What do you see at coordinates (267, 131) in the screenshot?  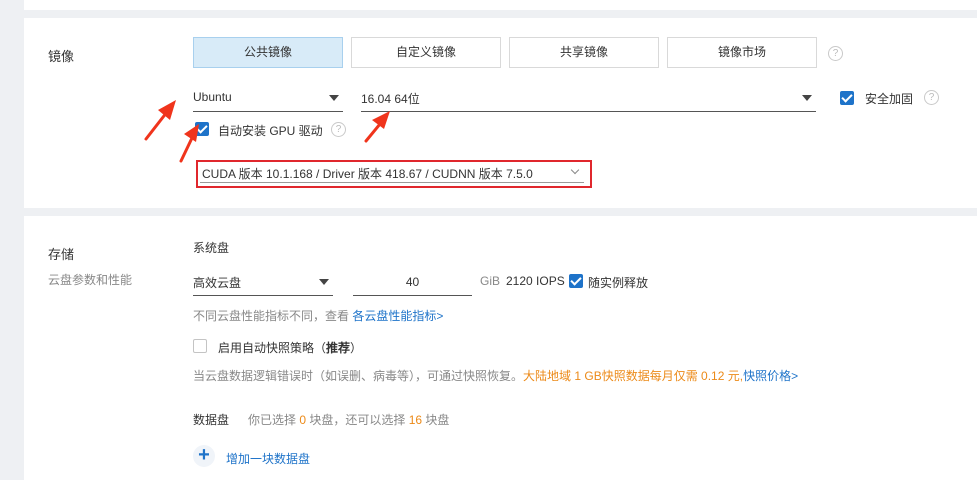 I see `annotation-arrows` at bounding box center [267, 131].